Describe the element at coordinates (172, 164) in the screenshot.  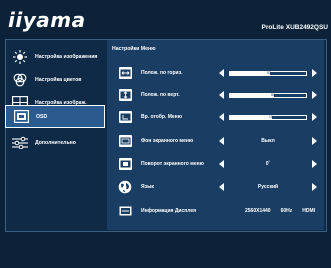
I see `row-label: Поворот экранного меню` at that location.